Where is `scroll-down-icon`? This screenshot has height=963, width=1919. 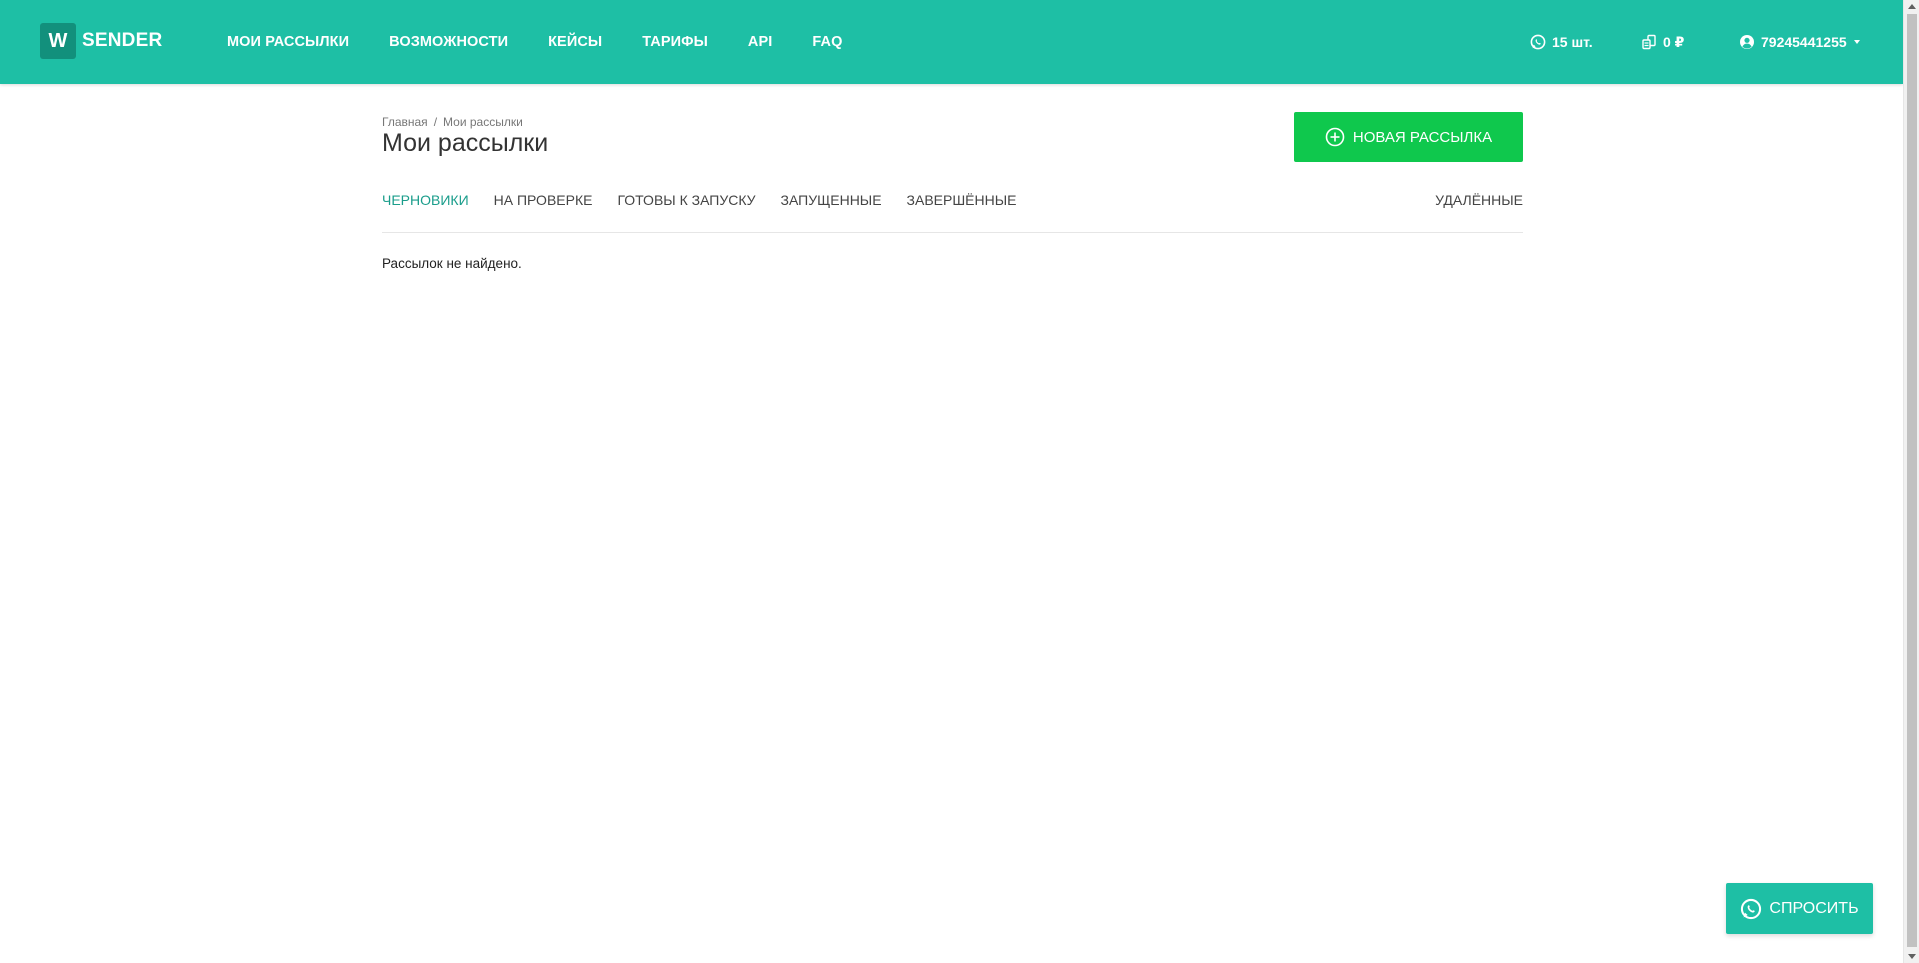 scroll-down-icon is located at coordinates (1912, 956).